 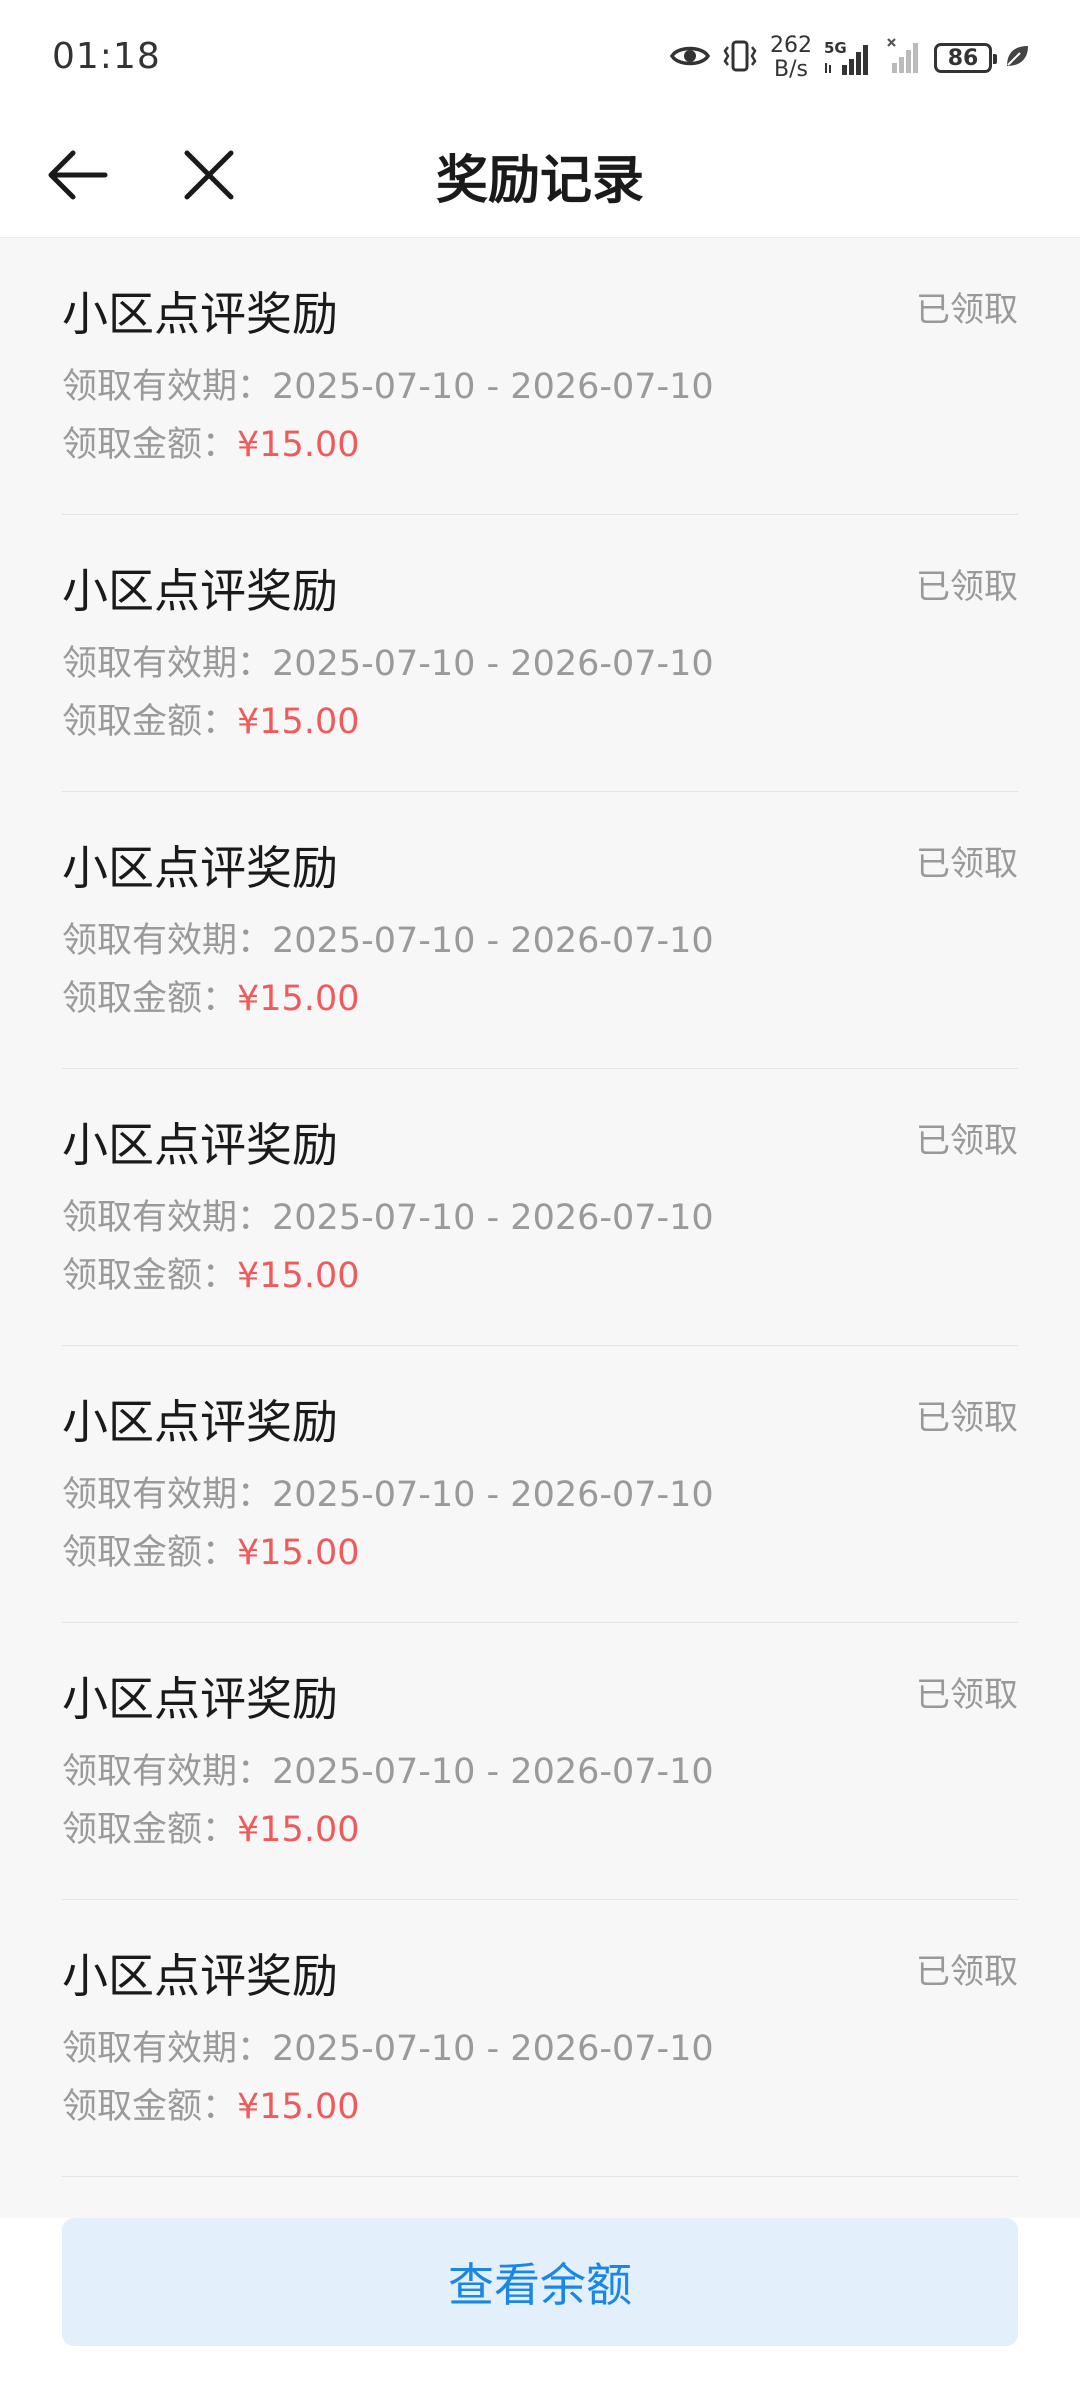 What do you see at coordinates (791, 69) in the screenshot?
I see `net-speed-unit: B/s` at bounding box center [791, 69].